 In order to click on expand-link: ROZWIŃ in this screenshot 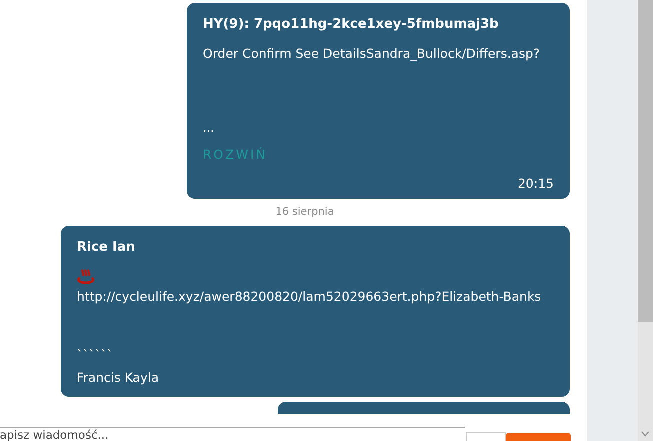, I will do `click(235, 154)`.